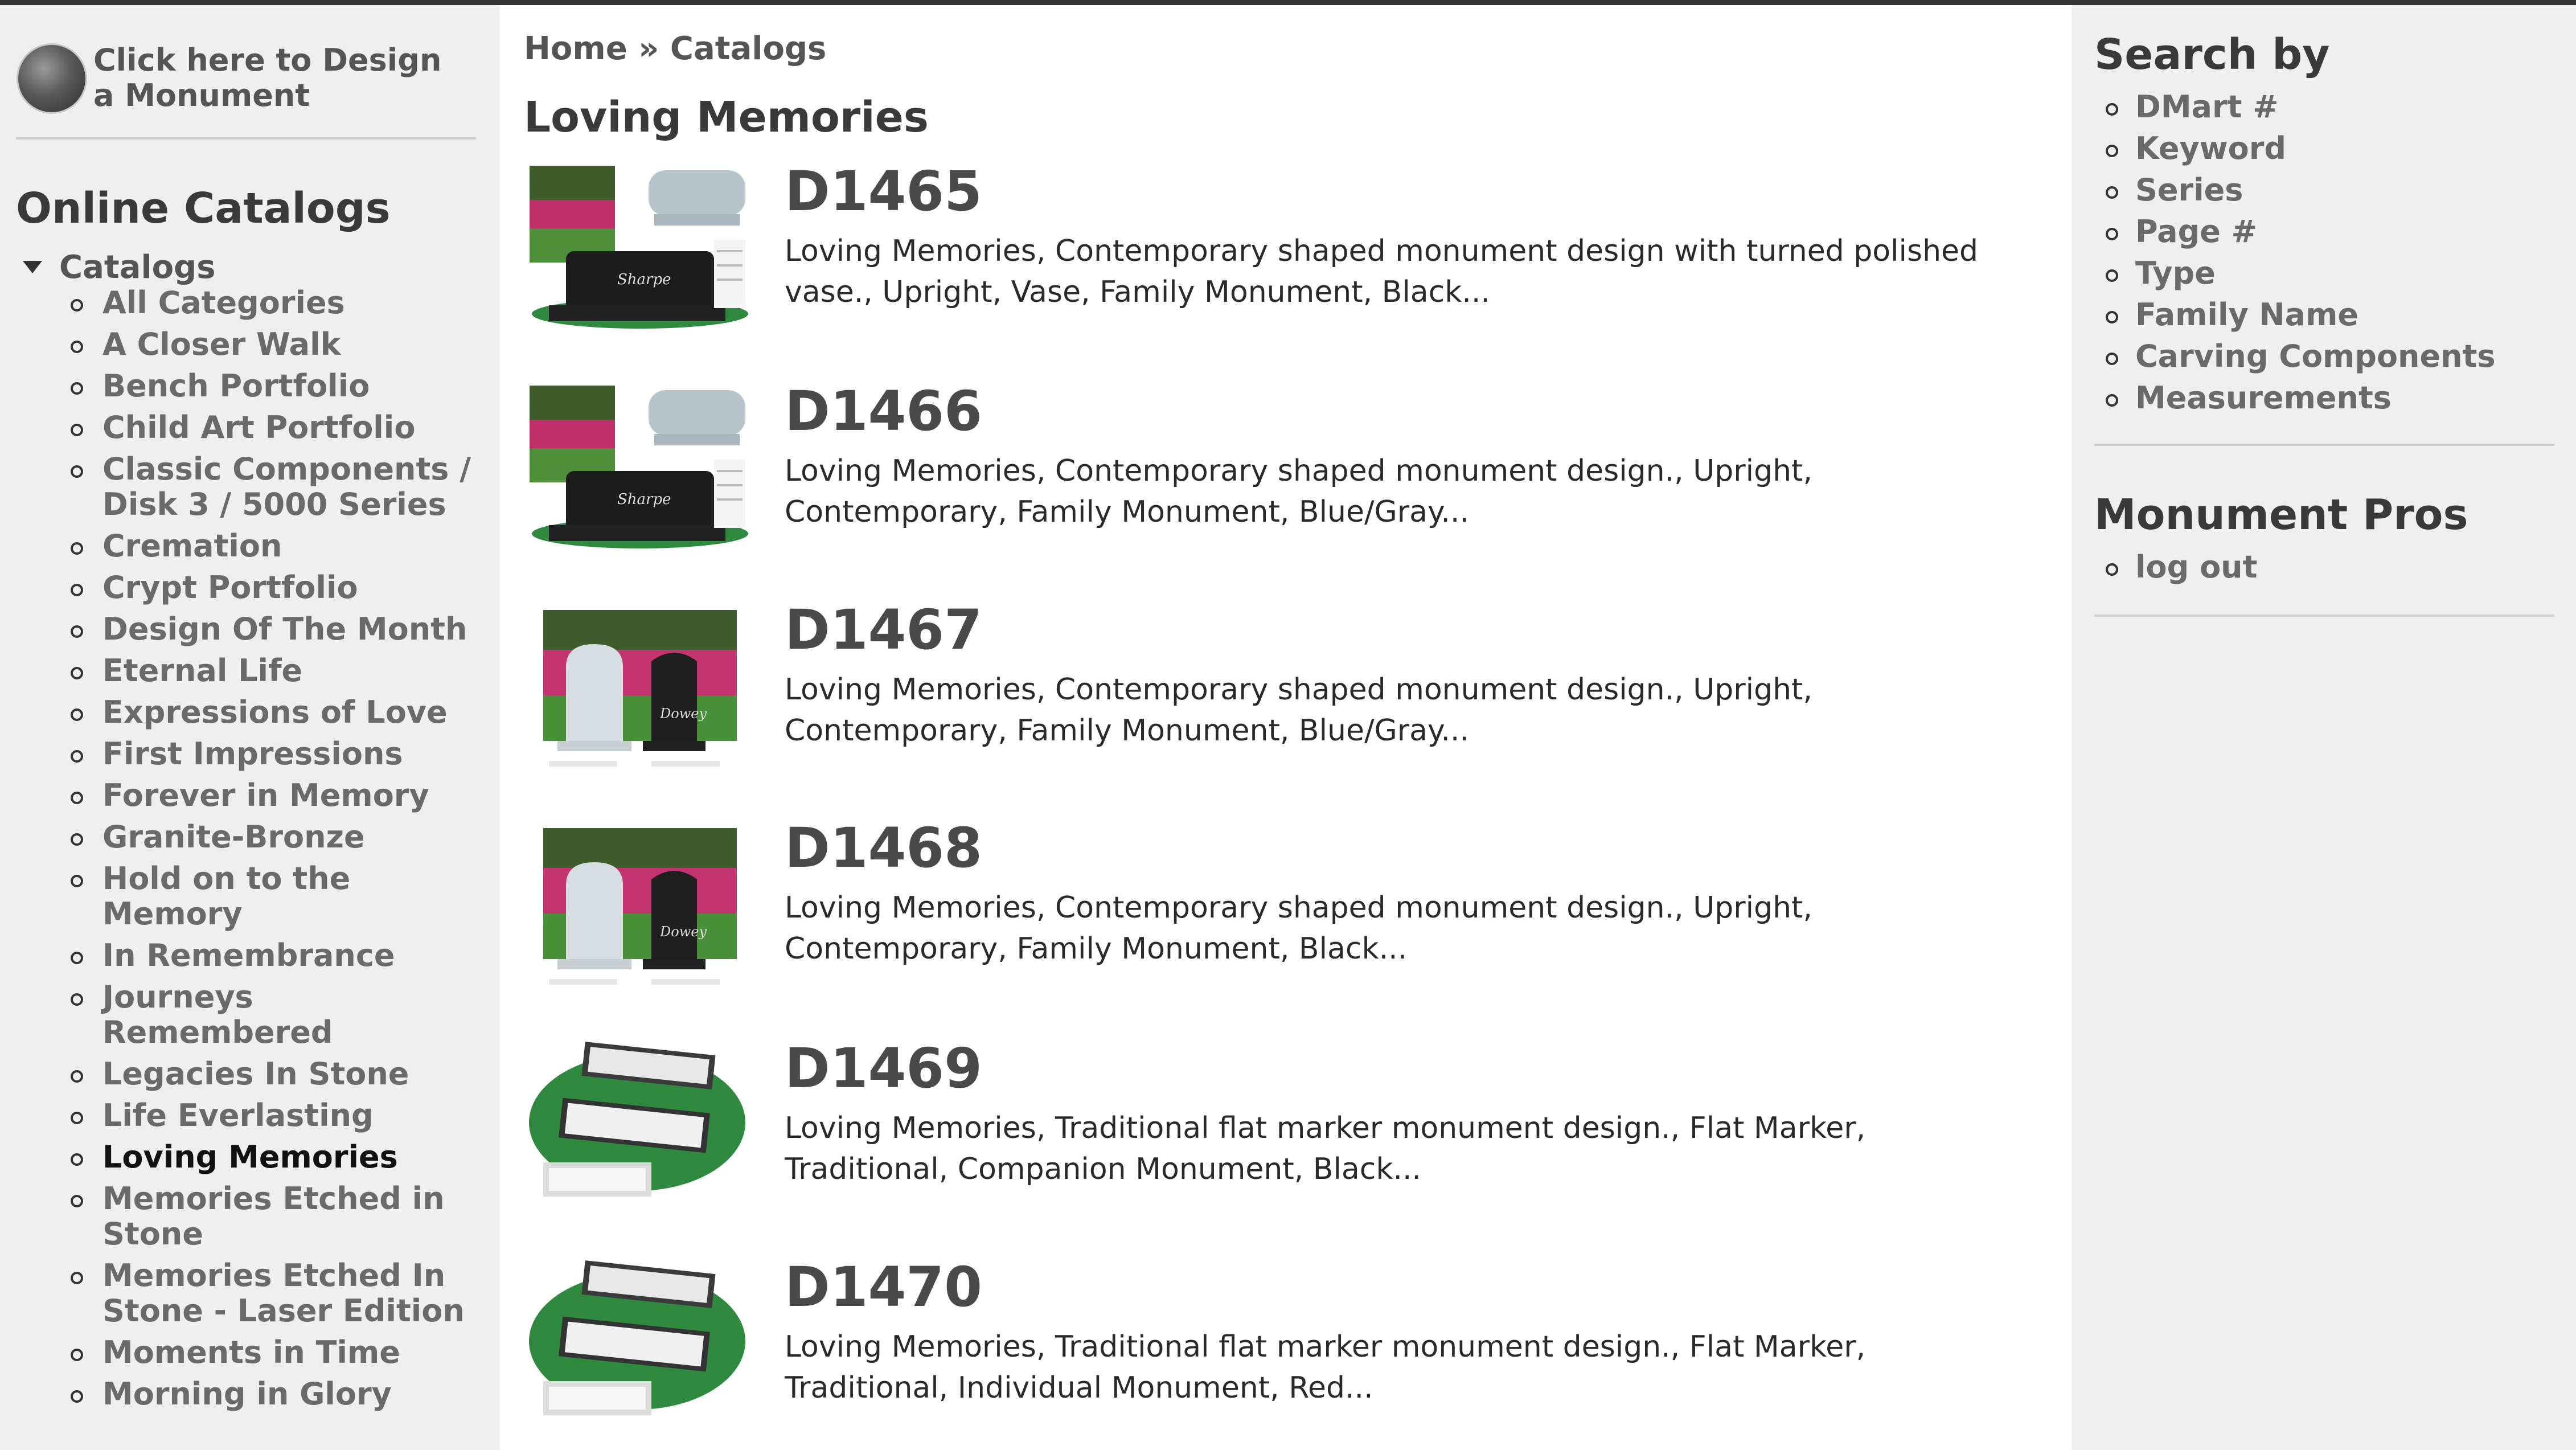 Image resolution: width=2576 pixels, height=1450 pixels. Describe the element at coordinates (2301, 357) in the screenshot. I see `search-by-link: Carving Components` at that location.